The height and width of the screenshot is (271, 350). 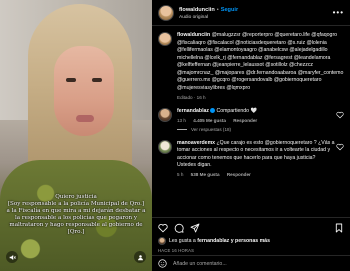 I want to click on author-avatar, so click(x=166, y=12).